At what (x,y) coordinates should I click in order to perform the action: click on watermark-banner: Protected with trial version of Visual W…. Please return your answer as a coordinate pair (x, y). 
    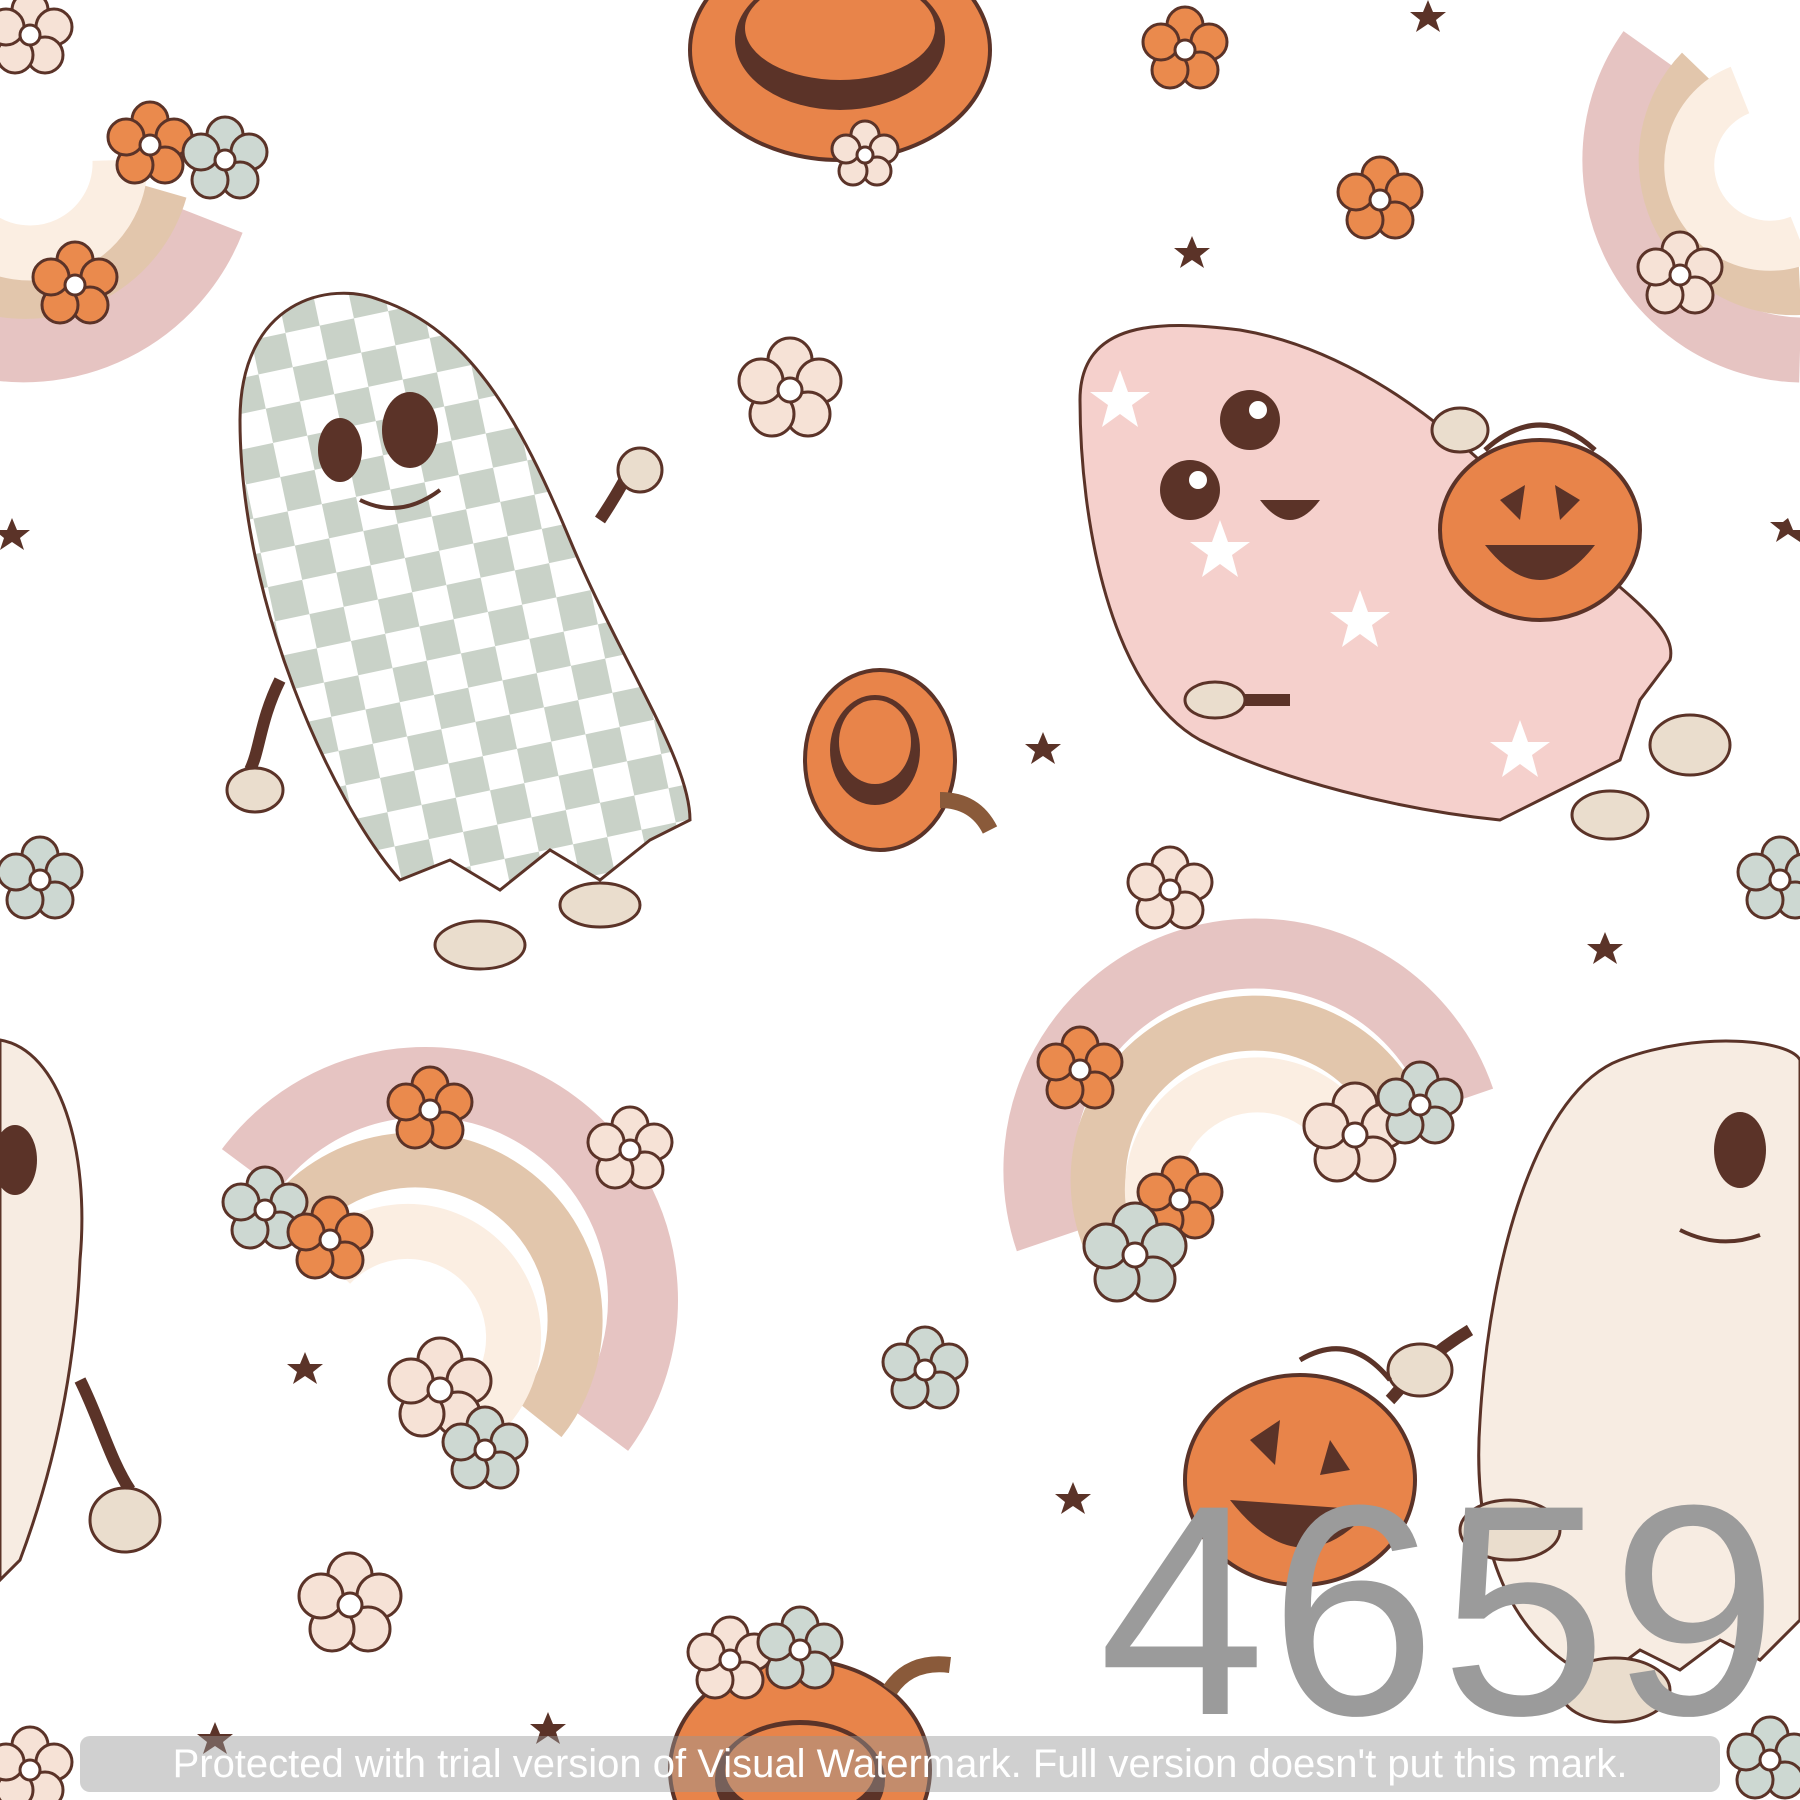
    Looking at the image, I should click on (900, 1764).